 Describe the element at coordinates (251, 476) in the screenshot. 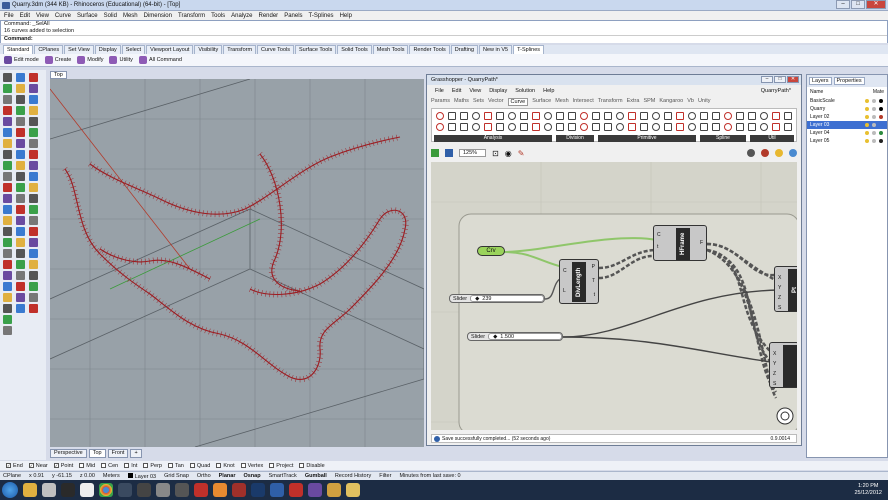

I see `osnap-toggle: Osnap` at that location.